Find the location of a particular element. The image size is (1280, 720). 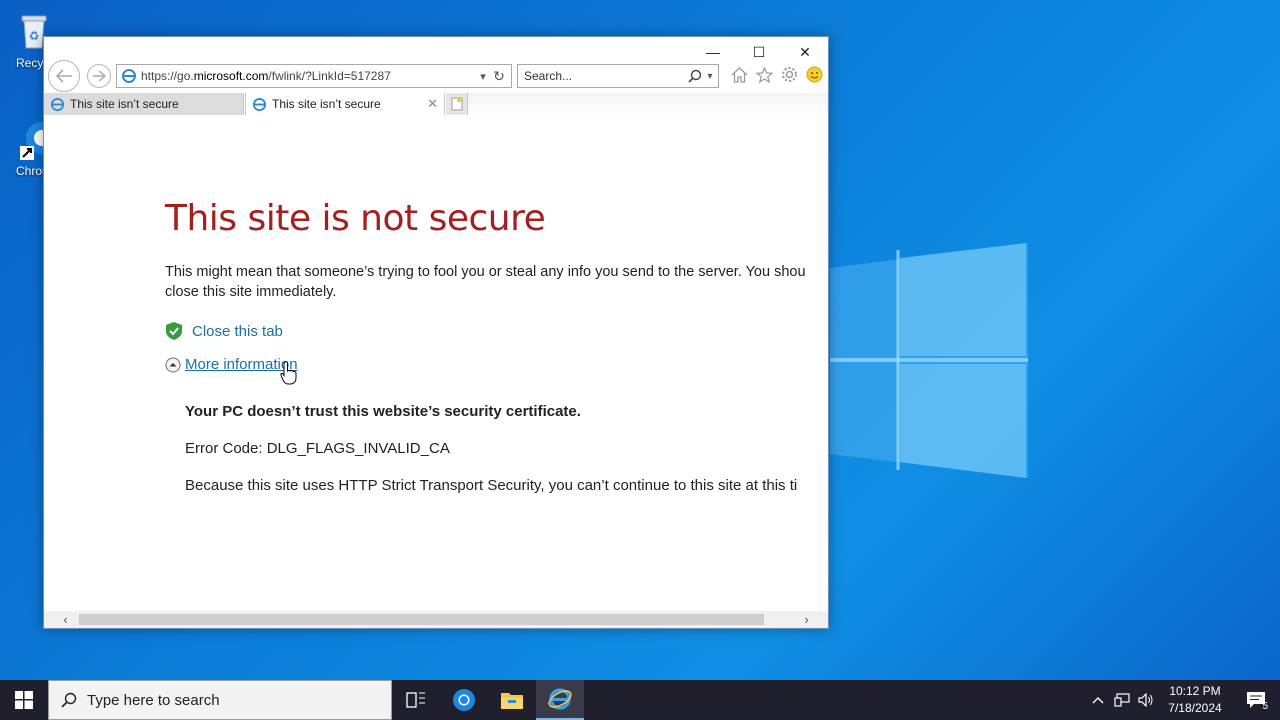

forward-arrow-icon is located at coordinates (99, 76).